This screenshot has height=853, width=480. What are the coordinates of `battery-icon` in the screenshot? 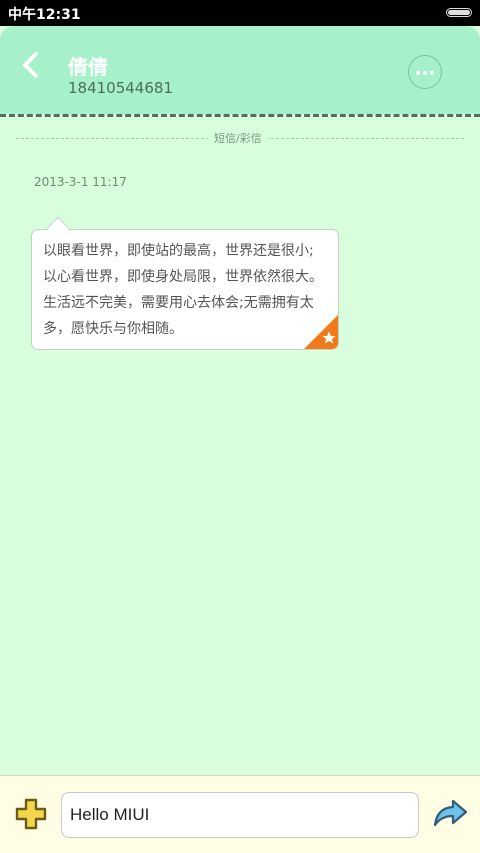 It's located at (459, 12).